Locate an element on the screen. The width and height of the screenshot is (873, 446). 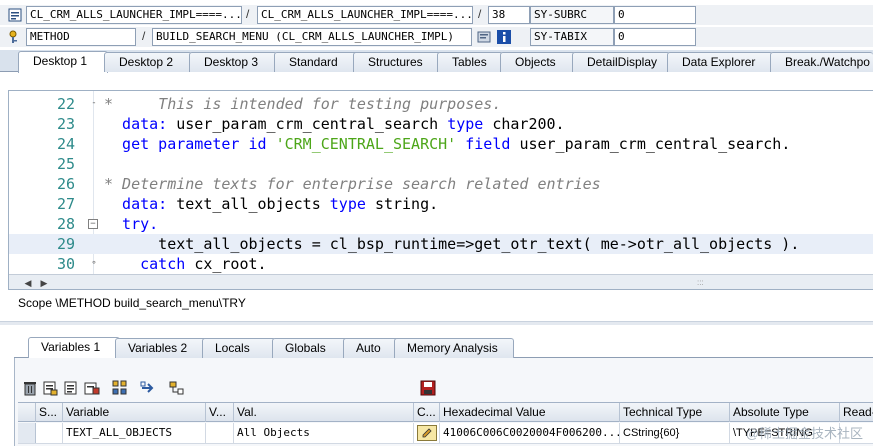
header-read-only: Read- is located at coordinates (856, 412).